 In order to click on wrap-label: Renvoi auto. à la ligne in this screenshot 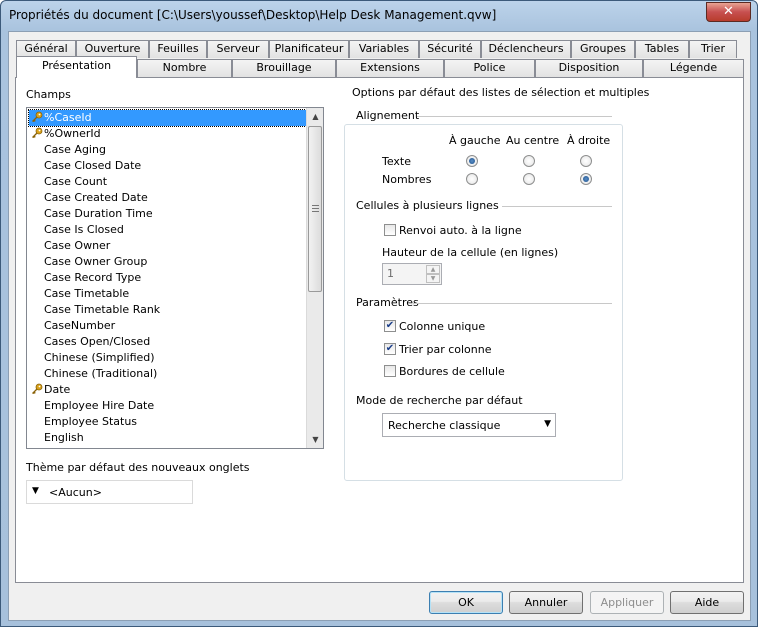, I will do `click(460, 230)`.